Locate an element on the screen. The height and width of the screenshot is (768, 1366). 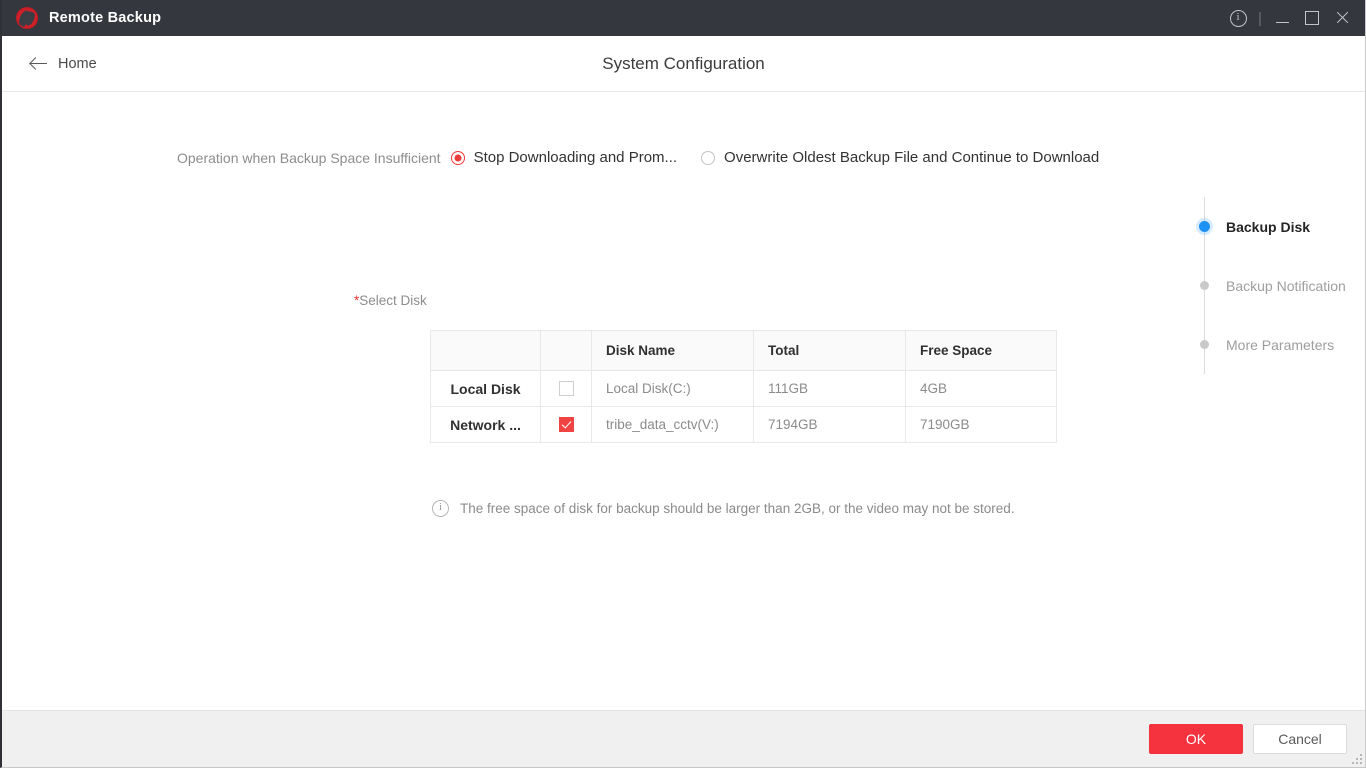
checkbox-local-disk is located at coordinates (566, 388).